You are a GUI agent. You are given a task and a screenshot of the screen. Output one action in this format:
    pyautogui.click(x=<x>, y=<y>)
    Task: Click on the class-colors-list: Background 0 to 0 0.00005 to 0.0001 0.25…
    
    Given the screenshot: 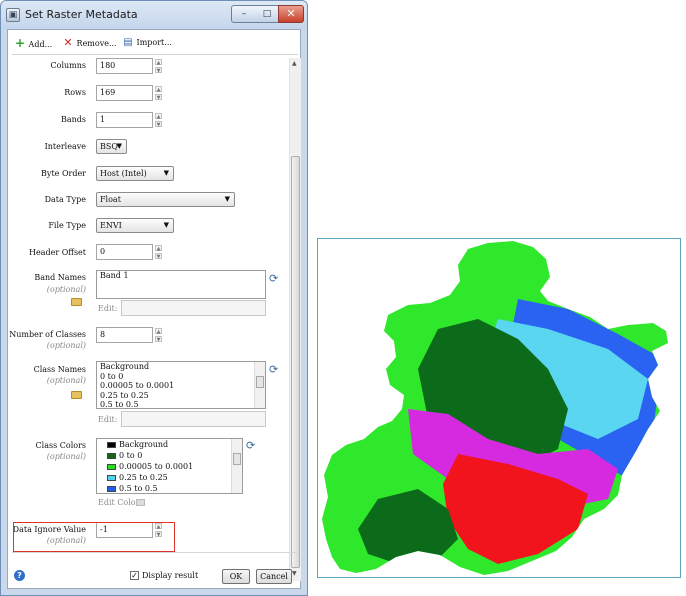 What is the action you would take?
    pyautogui.click(x=169, y=466)
    